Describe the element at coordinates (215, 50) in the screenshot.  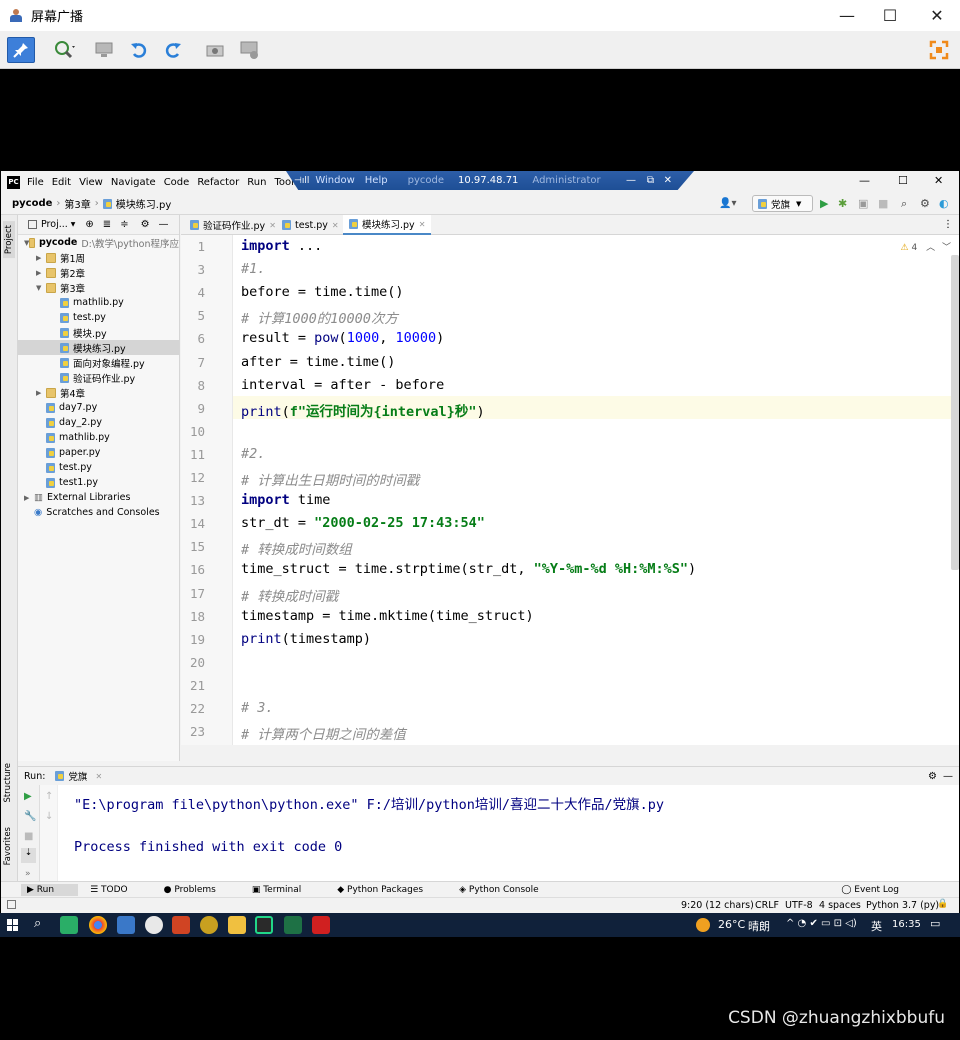
I see `snapshot-button` at that location.